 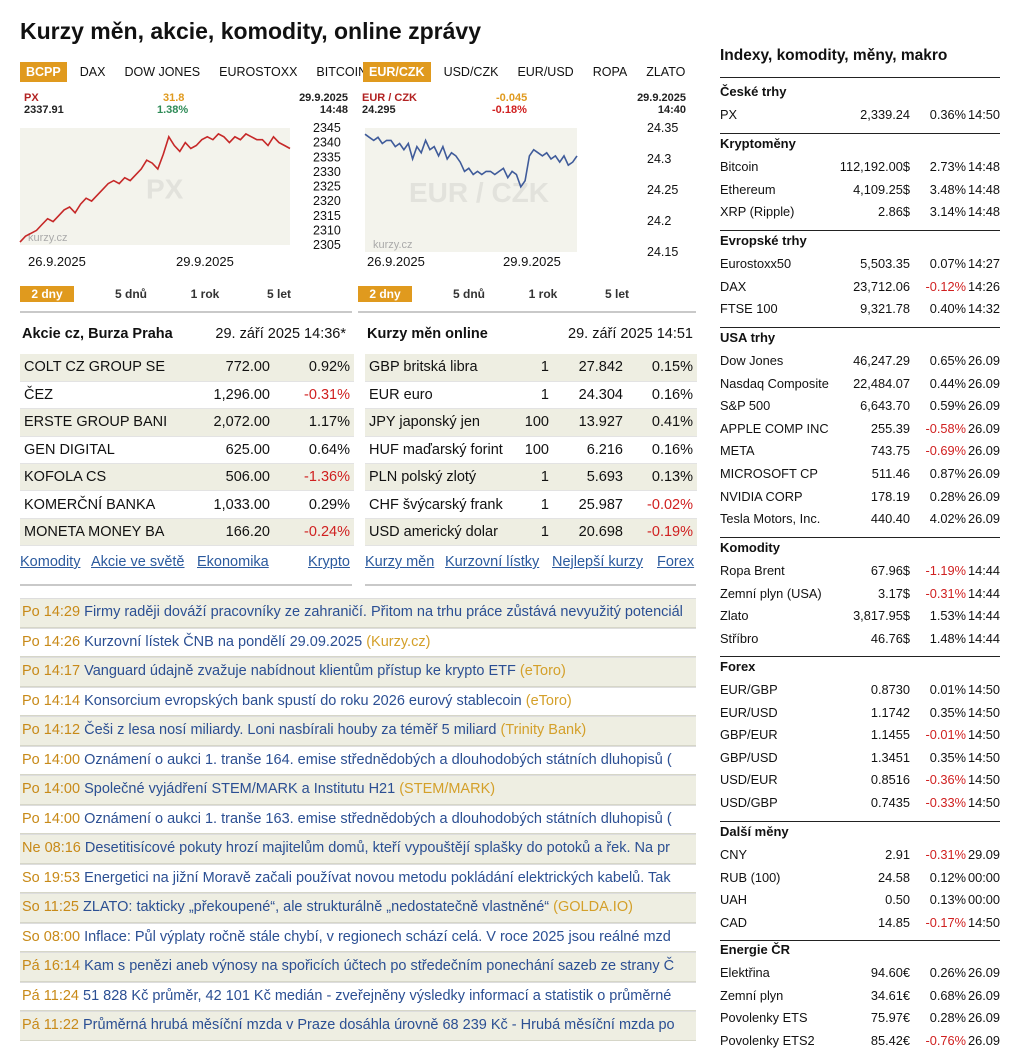 What do you see at coordinates (437, 532) in the screenshot?
I see `currency-name: USD americký dolar` at bounding box center [437, 532].